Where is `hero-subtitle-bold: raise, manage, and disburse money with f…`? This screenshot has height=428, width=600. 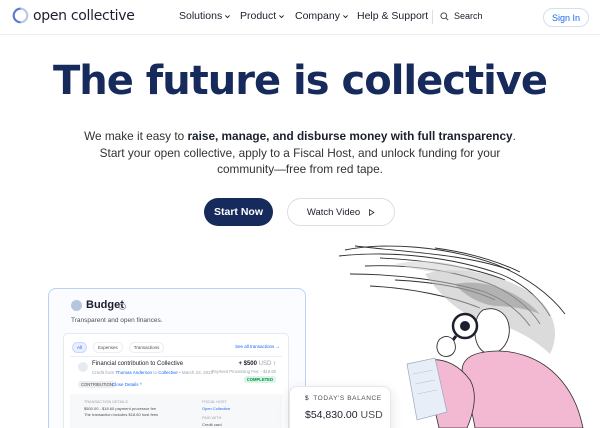 hero-subtitle-bold: raise, manage, and disburse money with f… is located at coordinates (350, 136).